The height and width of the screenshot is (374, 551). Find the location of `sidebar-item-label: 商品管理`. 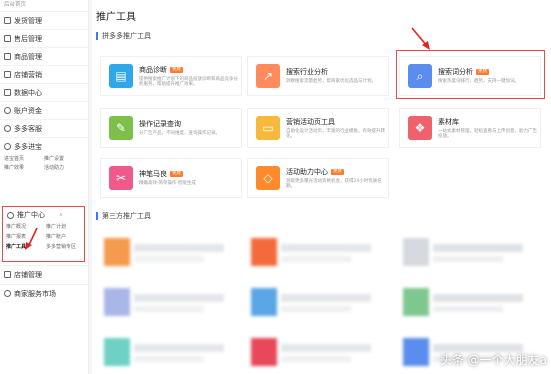

sidebar-item-label: 商品管理 is located at coordinates (28, 56).